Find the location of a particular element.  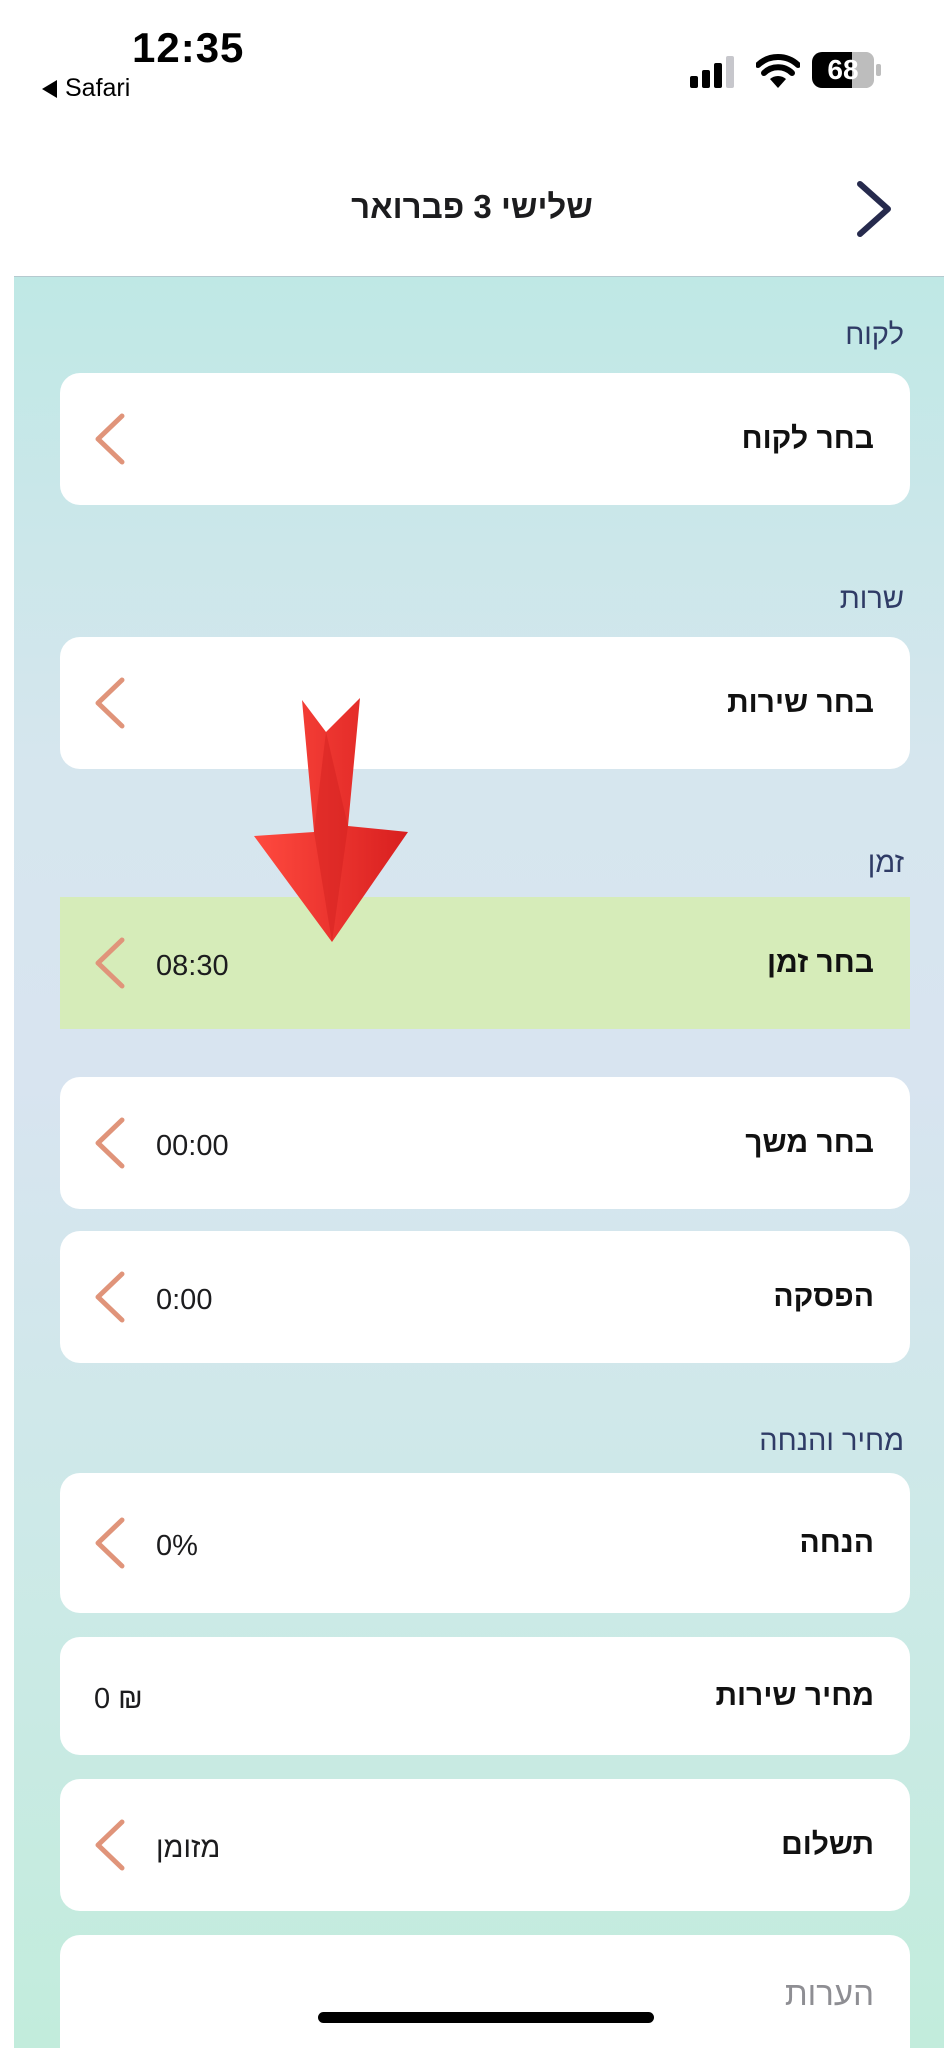

section-label-service: שרות is located at coordinates (871, 599).